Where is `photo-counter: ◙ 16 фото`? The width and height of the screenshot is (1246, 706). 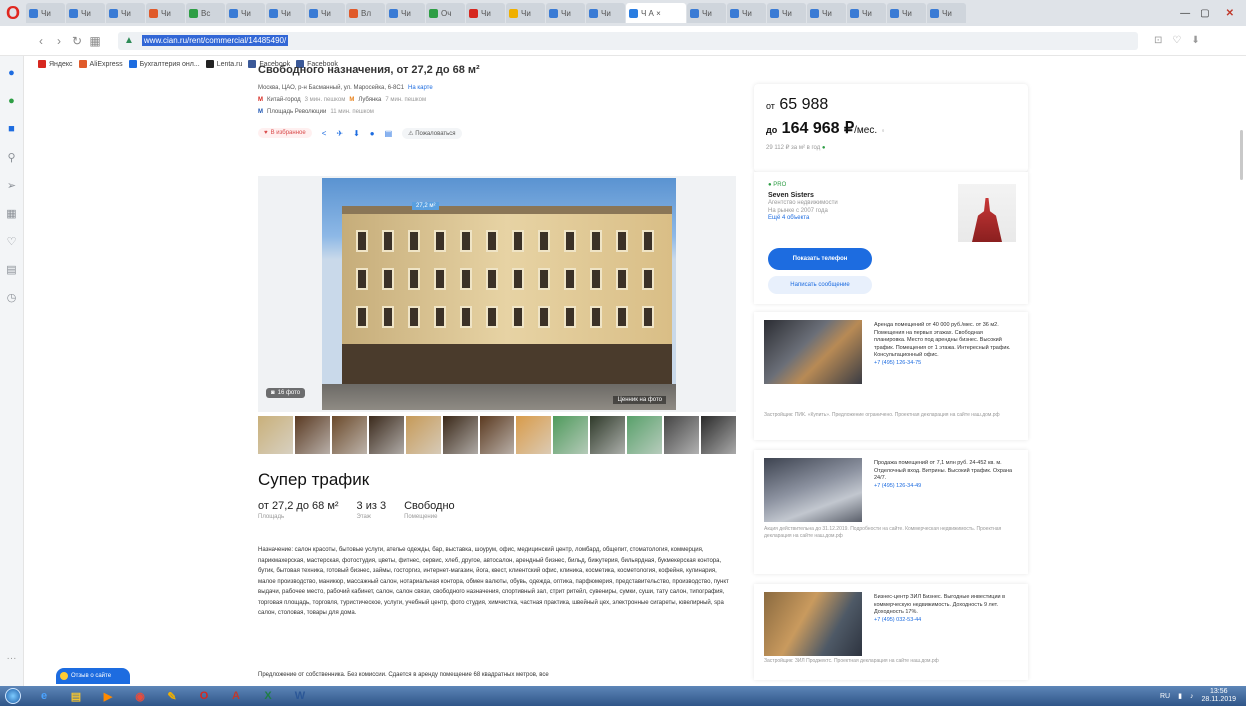 photo-counter: ◙ 16 фото is located at coordinates (286, 393).